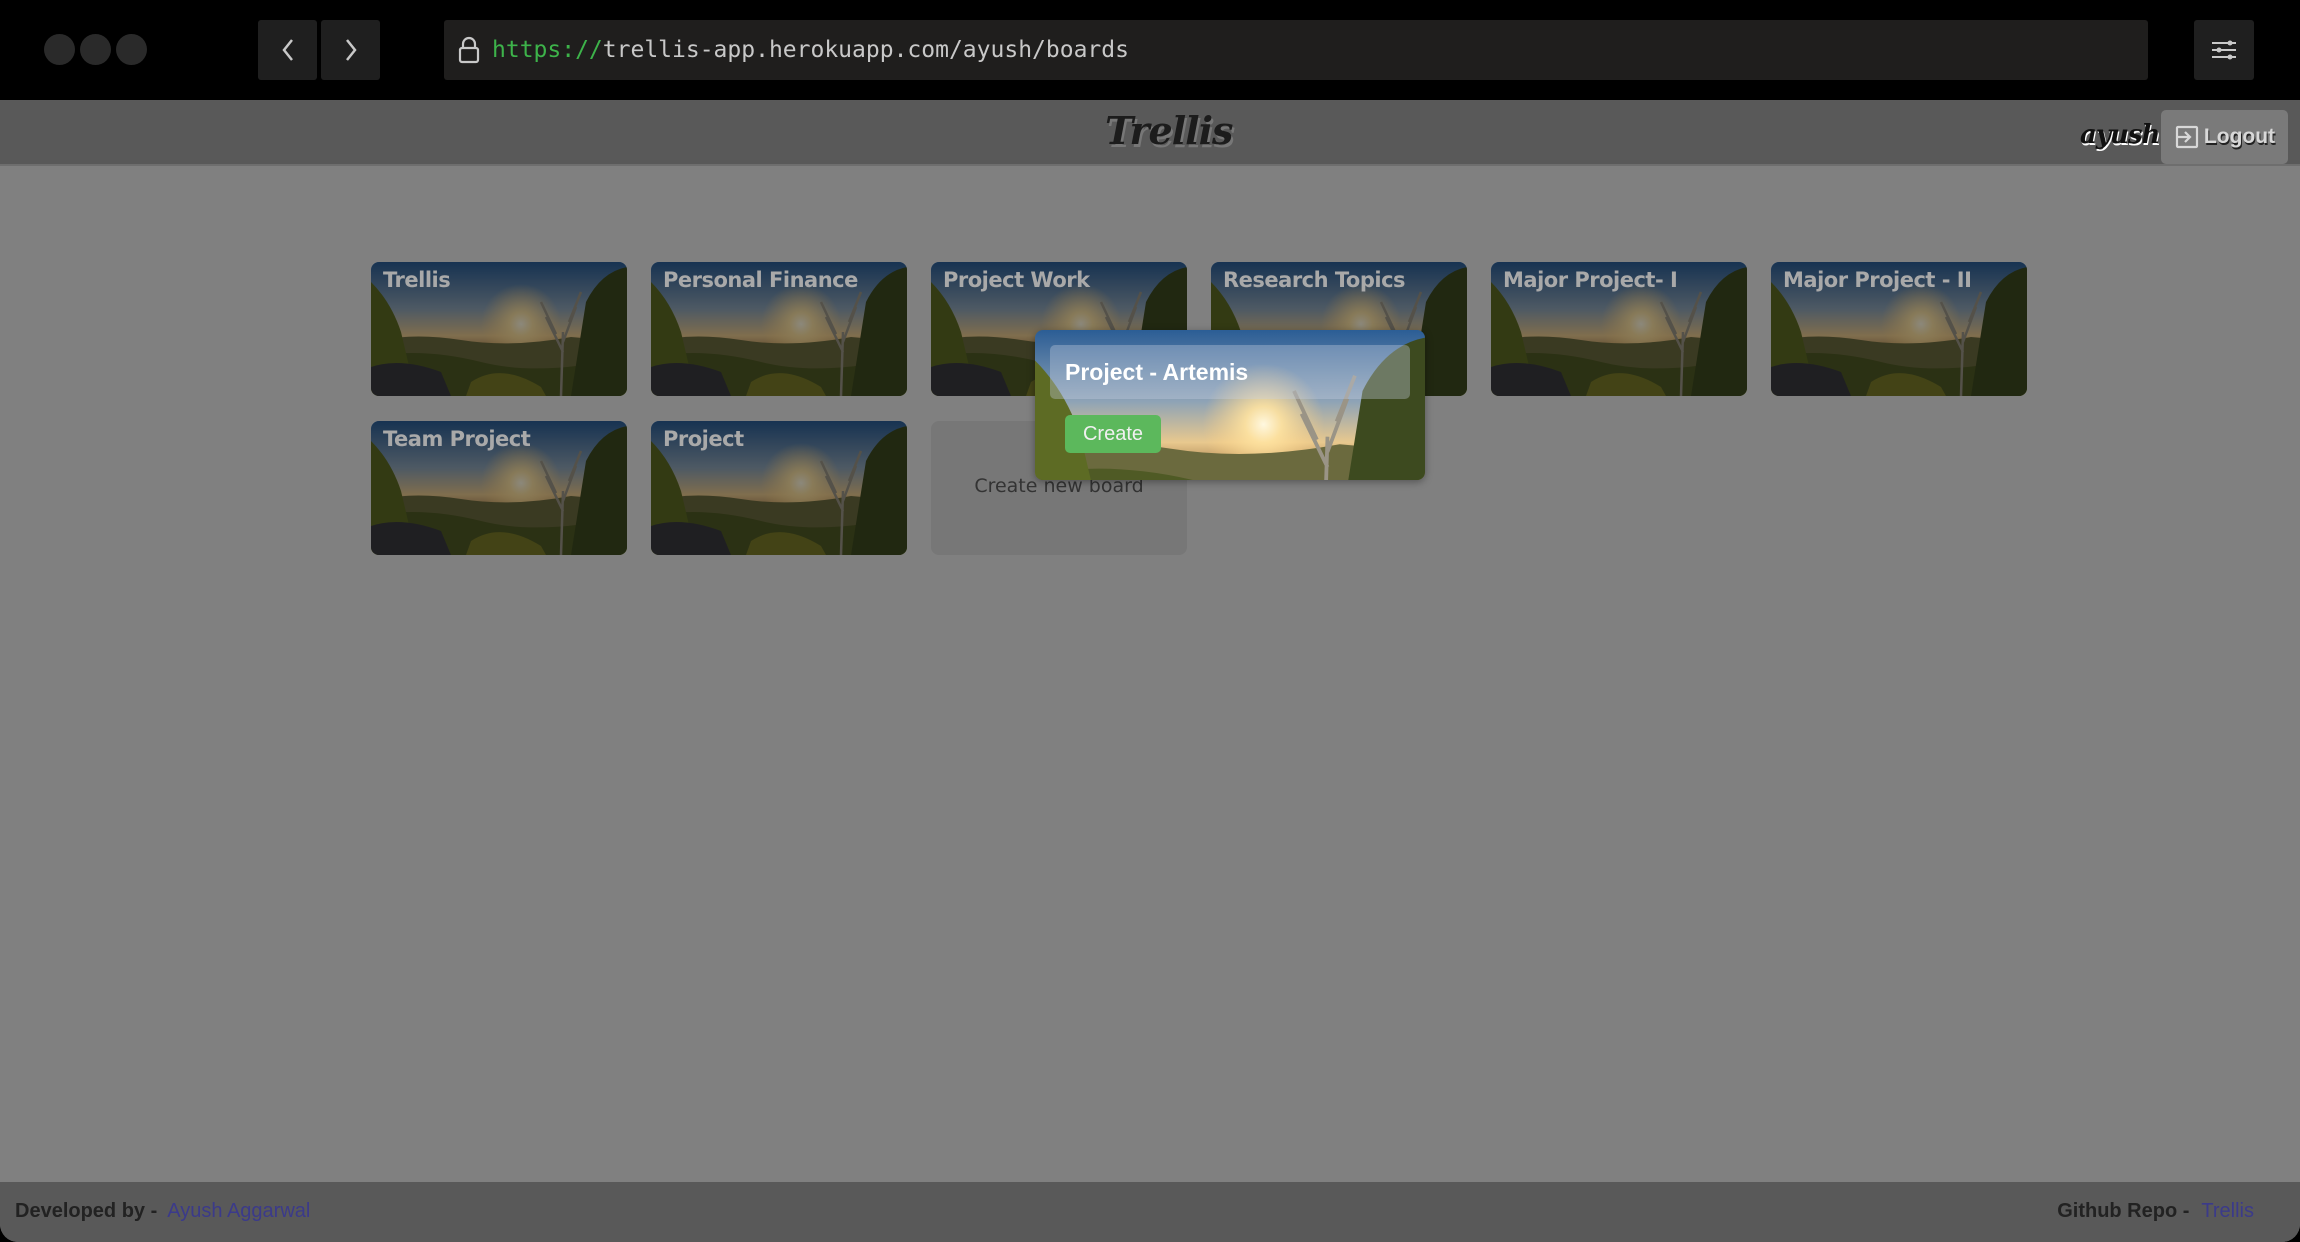  I want to click on chevron-right-icon, so click(351, 50).